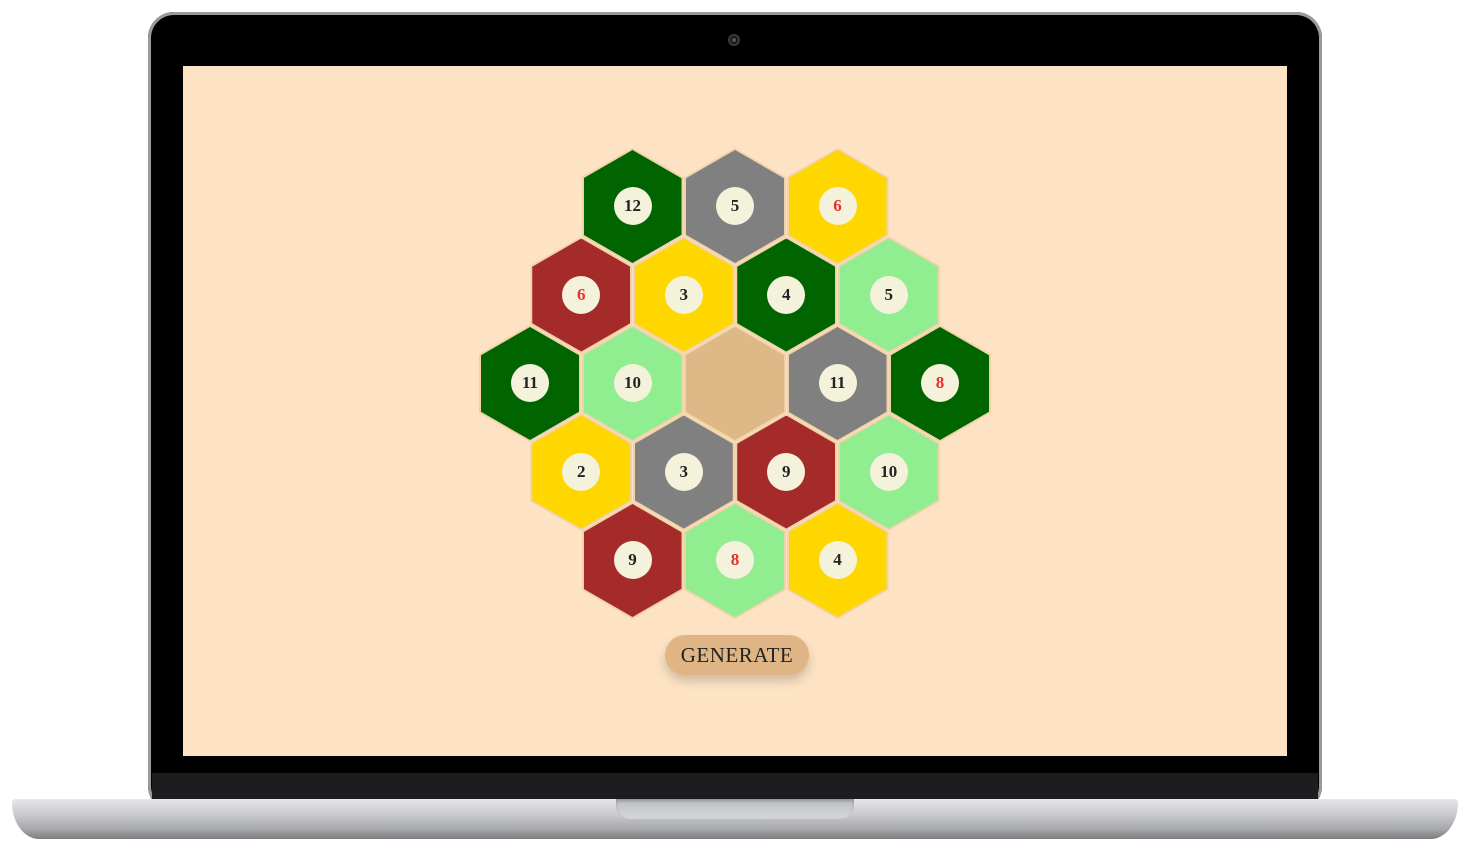 The width and height of the screenshot is (1464, 859). What do you see at coordinates (632, 206) in the screenshot?
I see `number-token: 12` at bounding box center [632, 206].